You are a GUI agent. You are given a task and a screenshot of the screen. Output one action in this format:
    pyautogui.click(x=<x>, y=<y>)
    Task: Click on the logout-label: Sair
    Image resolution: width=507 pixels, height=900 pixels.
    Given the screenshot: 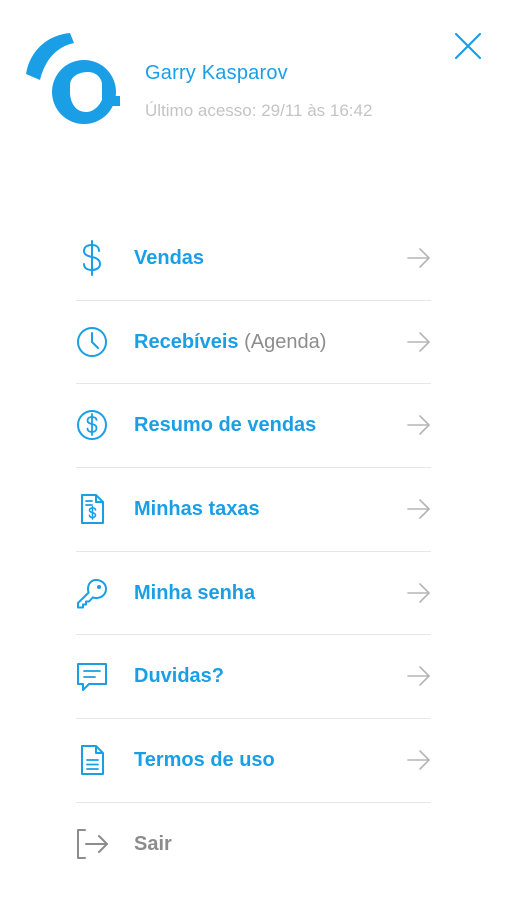 What is the action you would take?
    pyautogui.click(x=153, y=843)
    